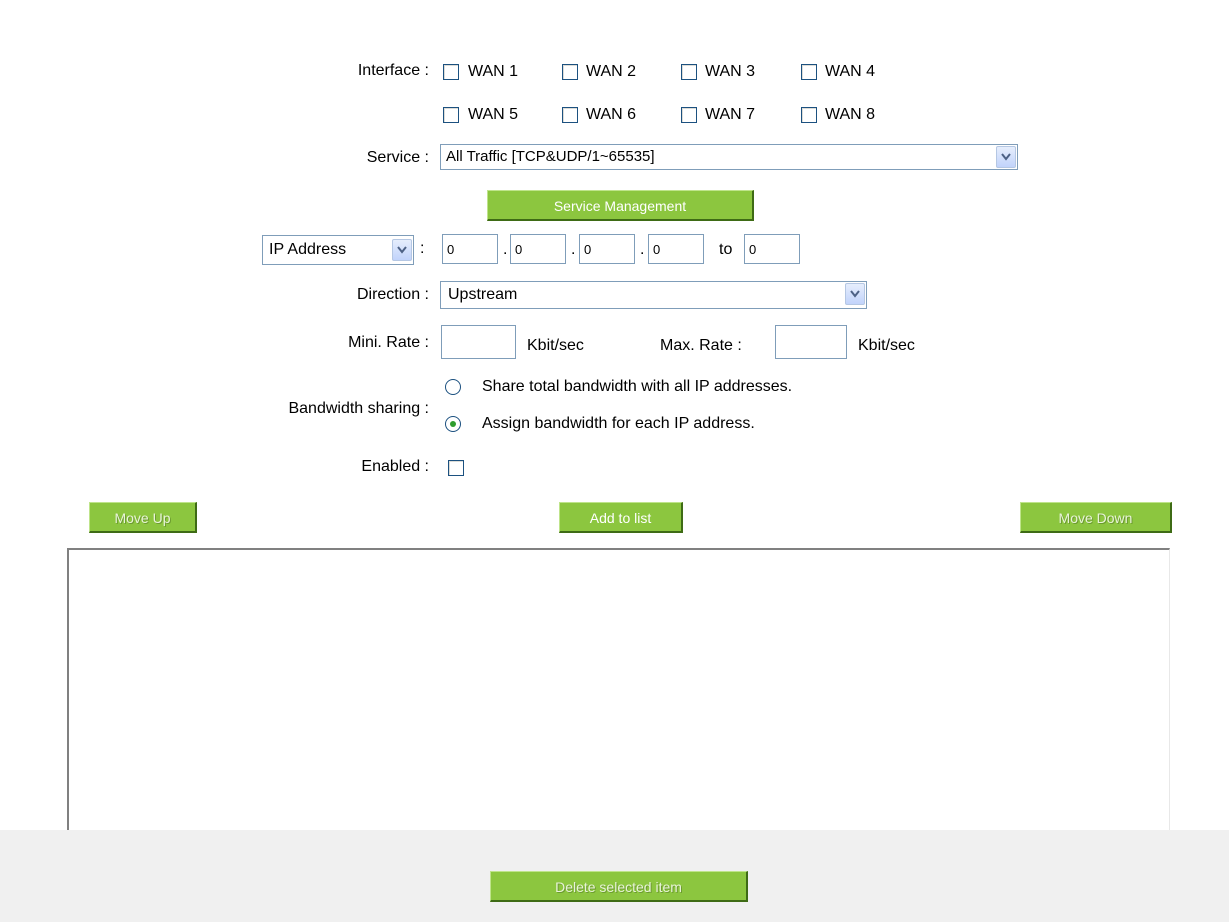  Describe the element at coordinates (730, 71) in the screenshot. I see `wan3-label: WAN 3` at that location.